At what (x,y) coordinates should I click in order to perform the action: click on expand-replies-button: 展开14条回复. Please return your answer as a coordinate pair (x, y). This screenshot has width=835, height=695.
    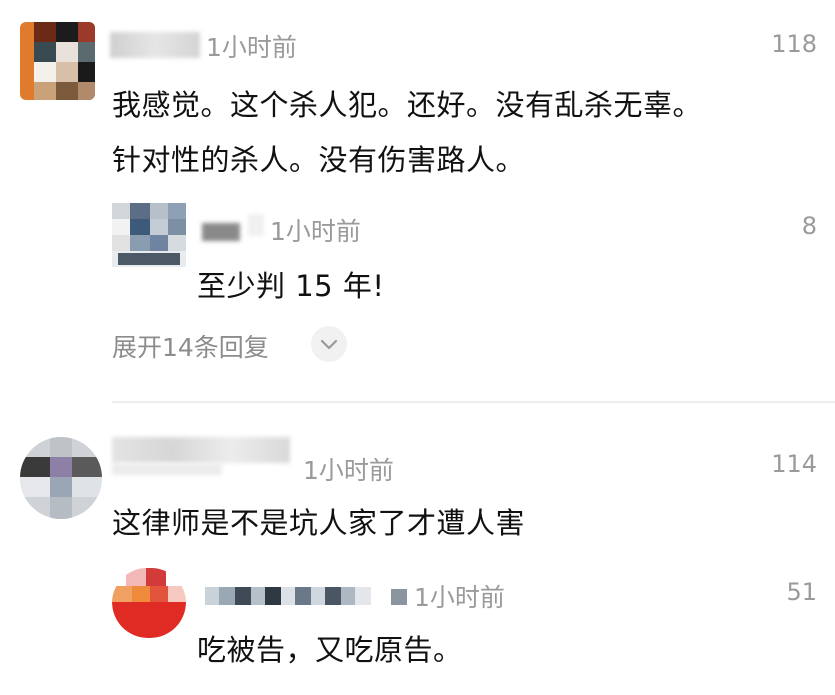
    Looking at the image, I should click on (232, 346).